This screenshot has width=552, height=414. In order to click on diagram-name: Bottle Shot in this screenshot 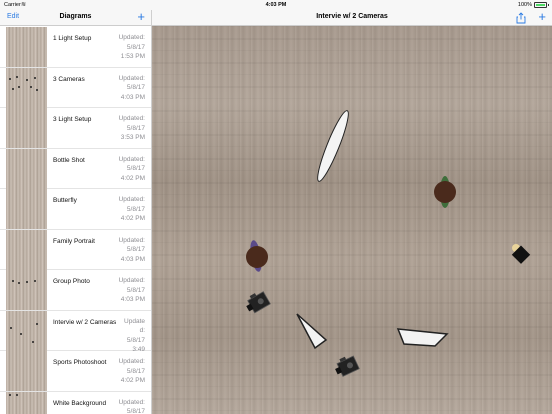, I will do `click(69, 160)`.